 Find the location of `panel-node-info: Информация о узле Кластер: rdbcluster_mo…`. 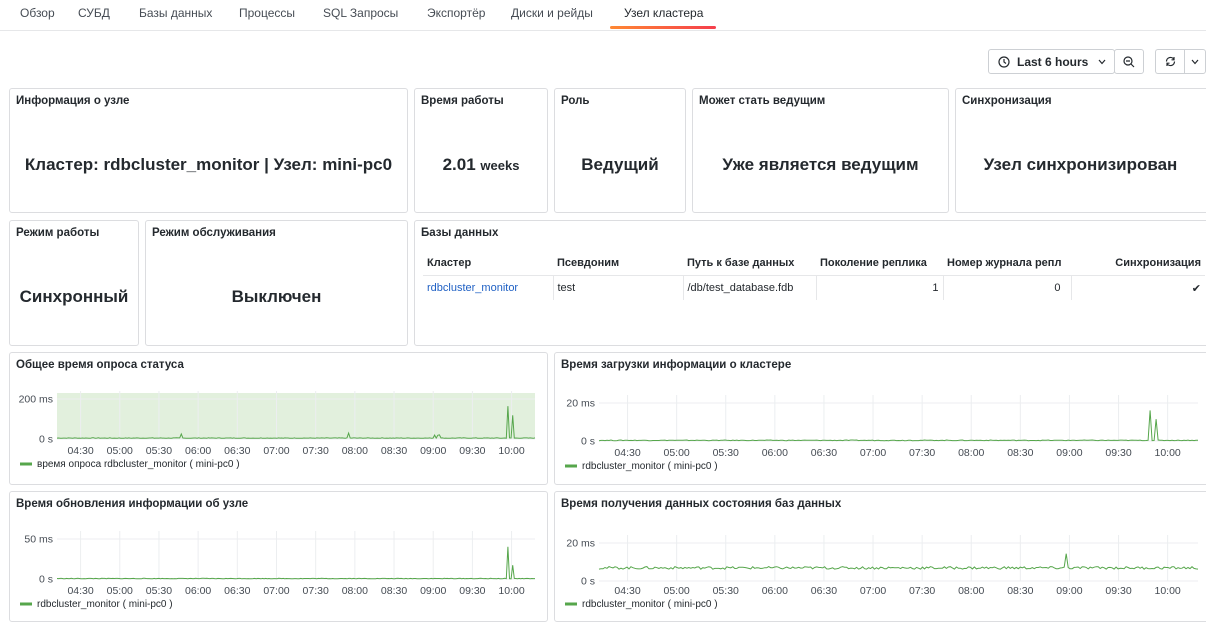

panel-node-info: Информация о узле Кластер: rdbcluster_mo… is located at coordinates (208, 150).